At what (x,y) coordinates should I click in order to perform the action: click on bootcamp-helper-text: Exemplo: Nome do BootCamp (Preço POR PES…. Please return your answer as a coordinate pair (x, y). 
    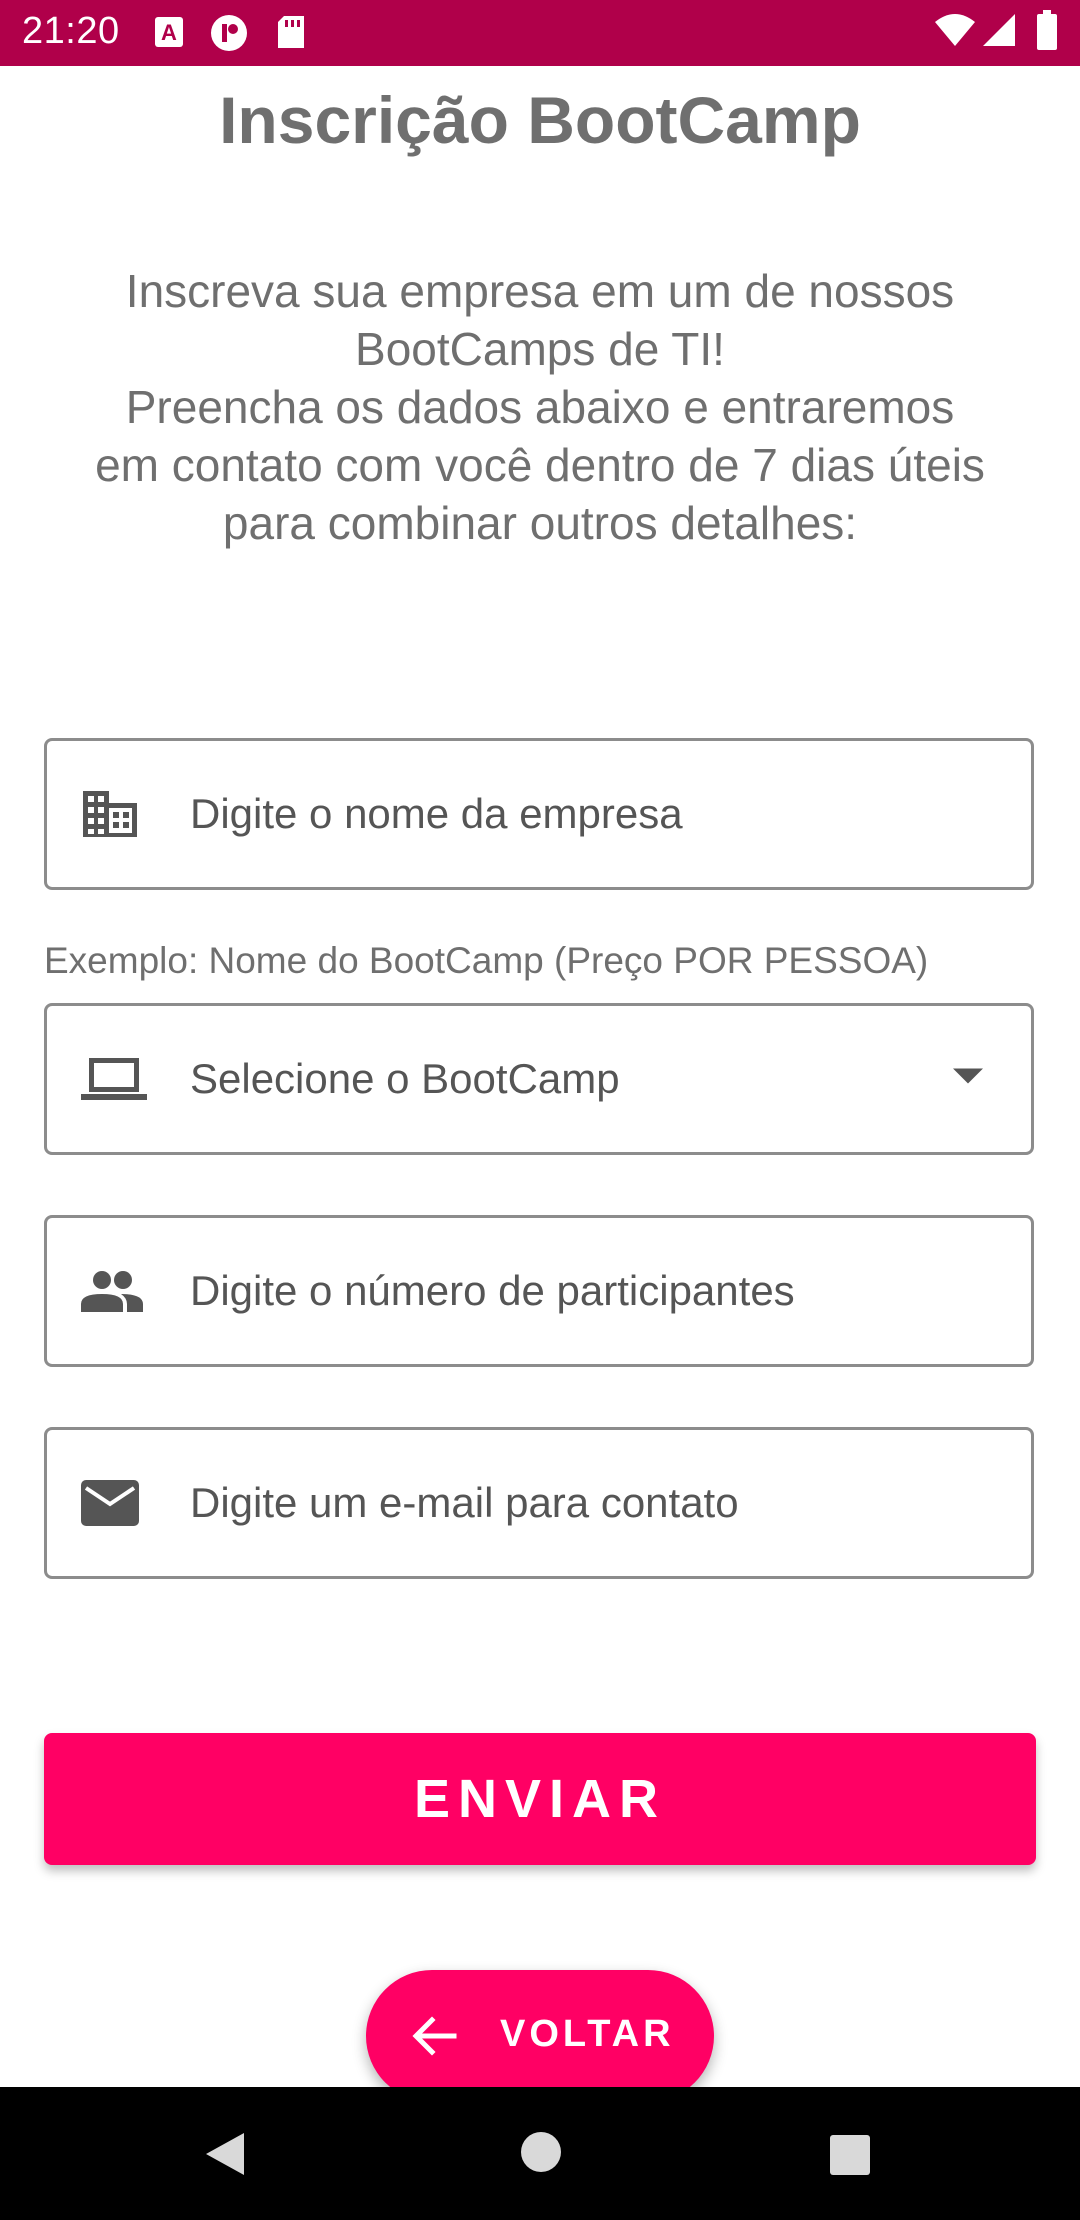
    Looking at the image, I should click on (486, 960).